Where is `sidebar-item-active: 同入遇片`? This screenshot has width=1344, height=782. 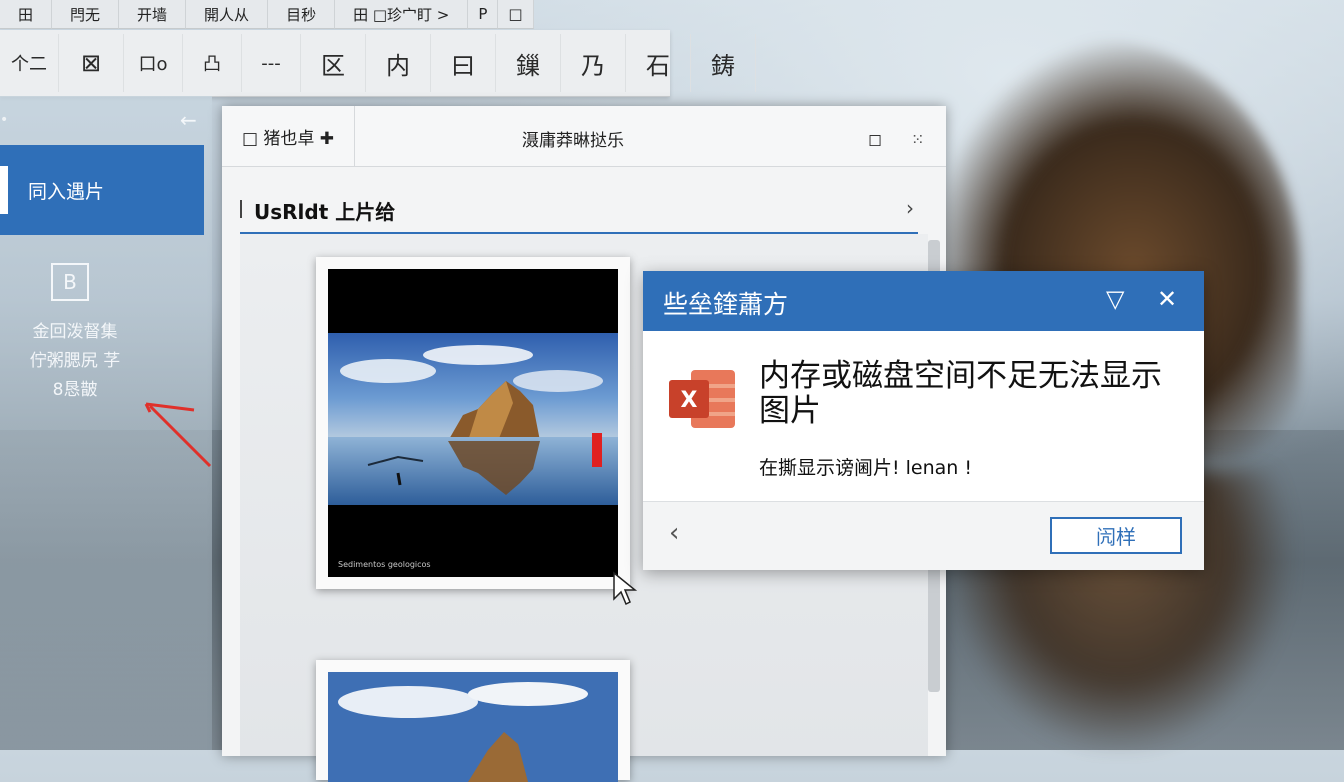
sidebar-item-active: 同入遇片 is located at coordinates (102, 190).